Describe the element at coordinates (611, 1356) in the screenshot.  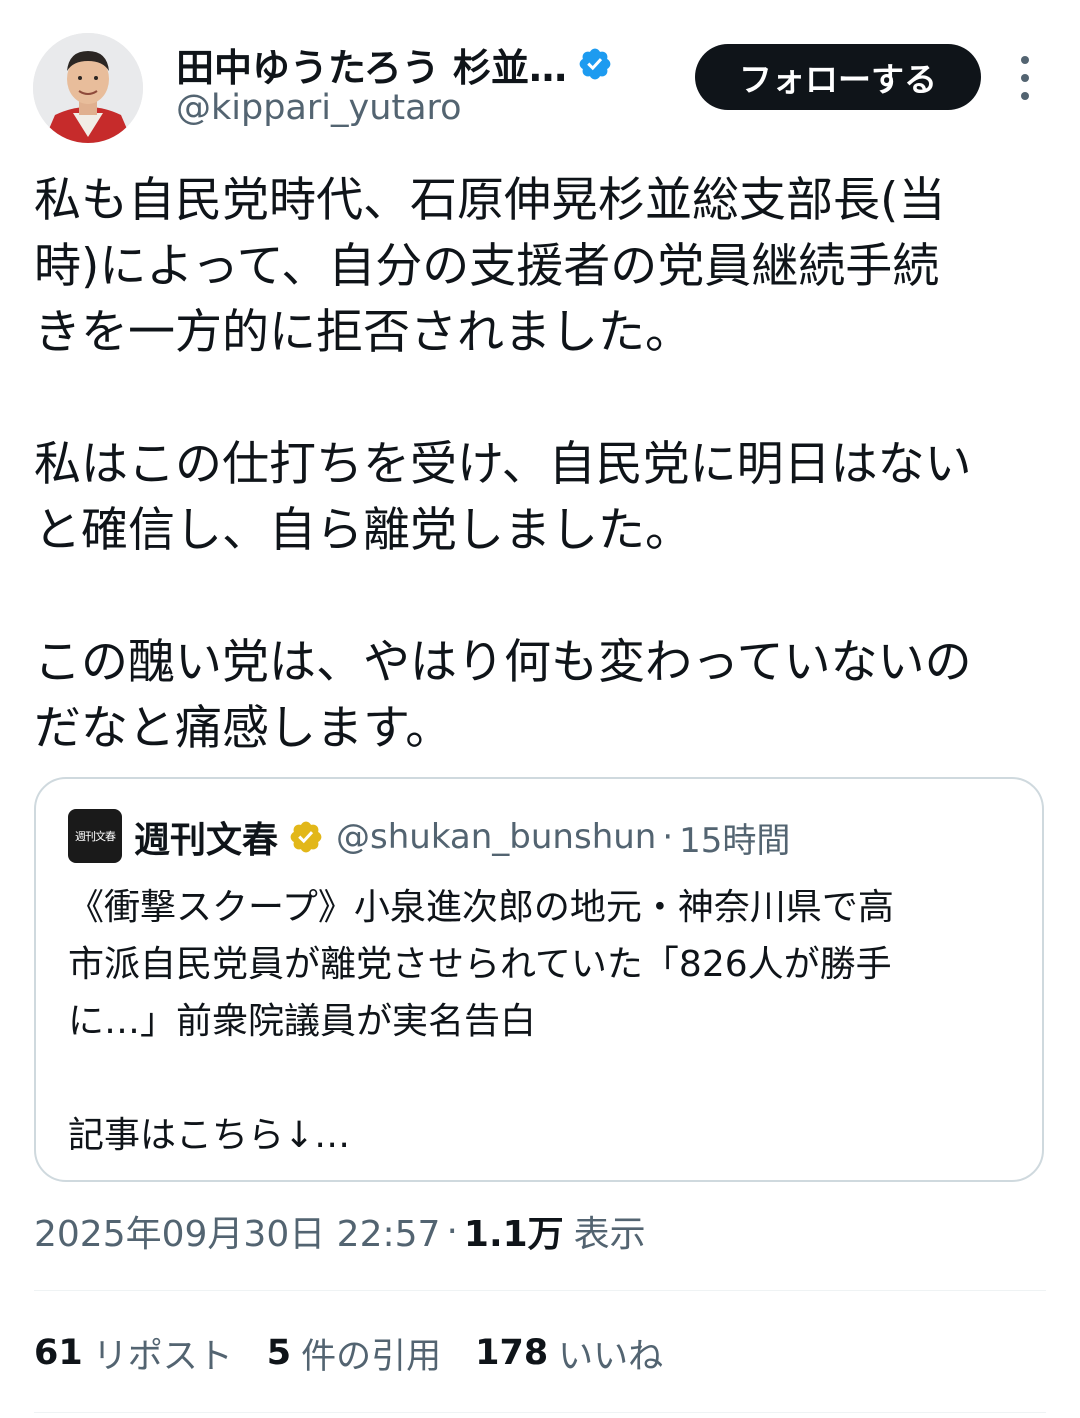
I see `likes-label: いいね` at that location.